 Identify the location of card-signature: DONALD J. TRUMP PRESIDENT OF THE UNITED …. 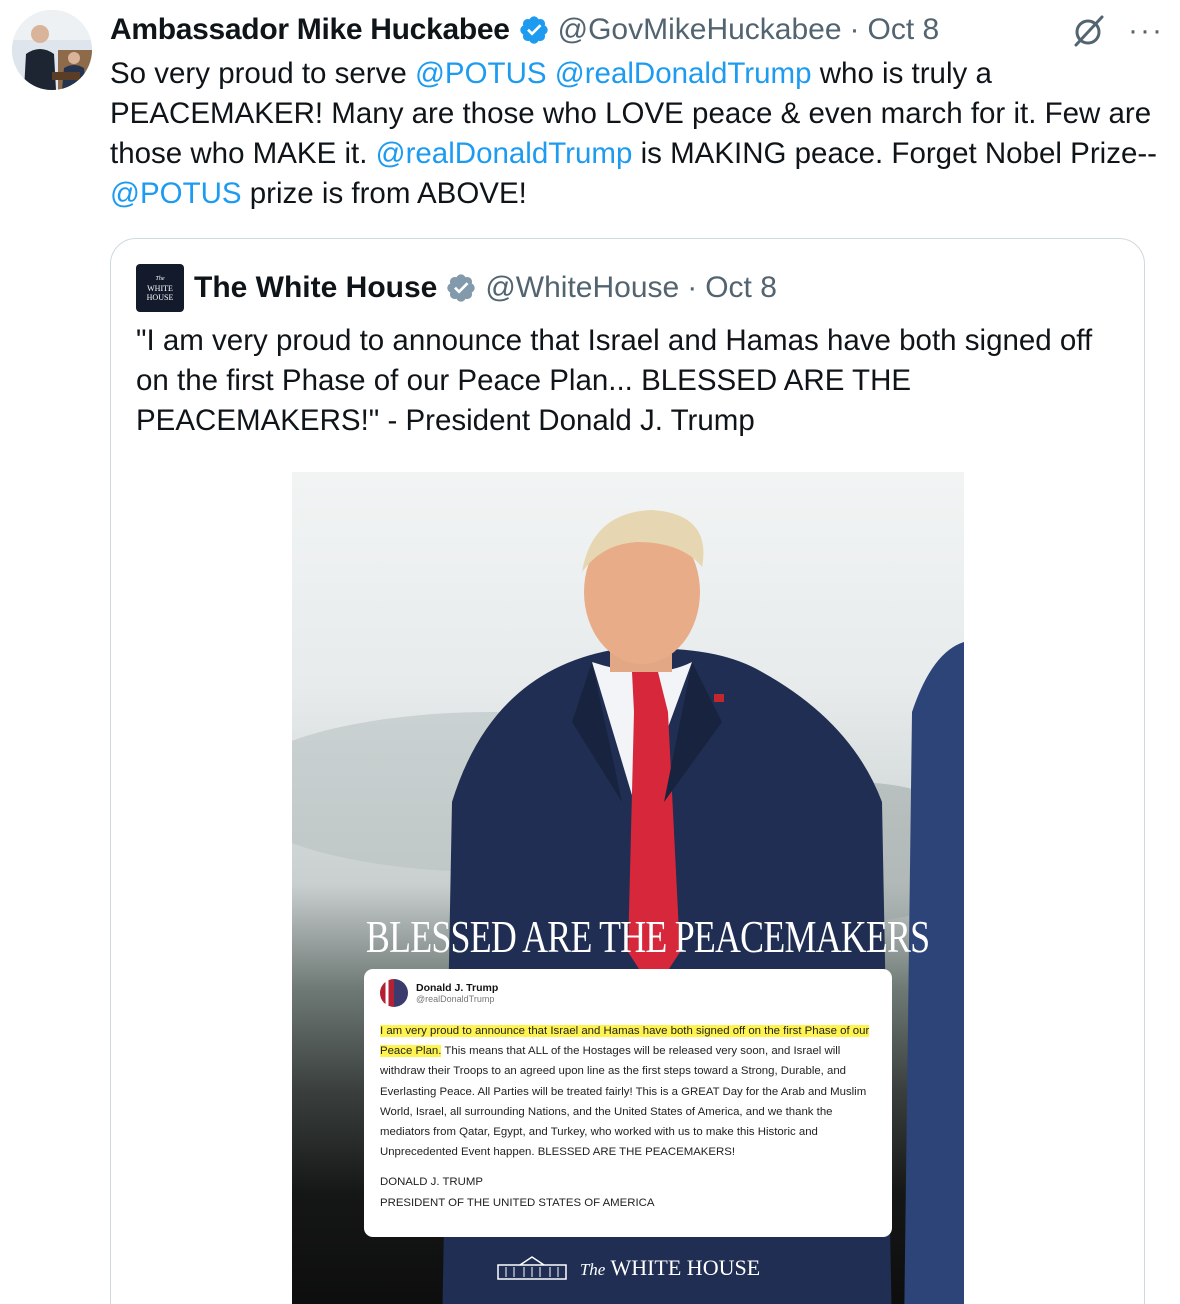
(628, 1192).